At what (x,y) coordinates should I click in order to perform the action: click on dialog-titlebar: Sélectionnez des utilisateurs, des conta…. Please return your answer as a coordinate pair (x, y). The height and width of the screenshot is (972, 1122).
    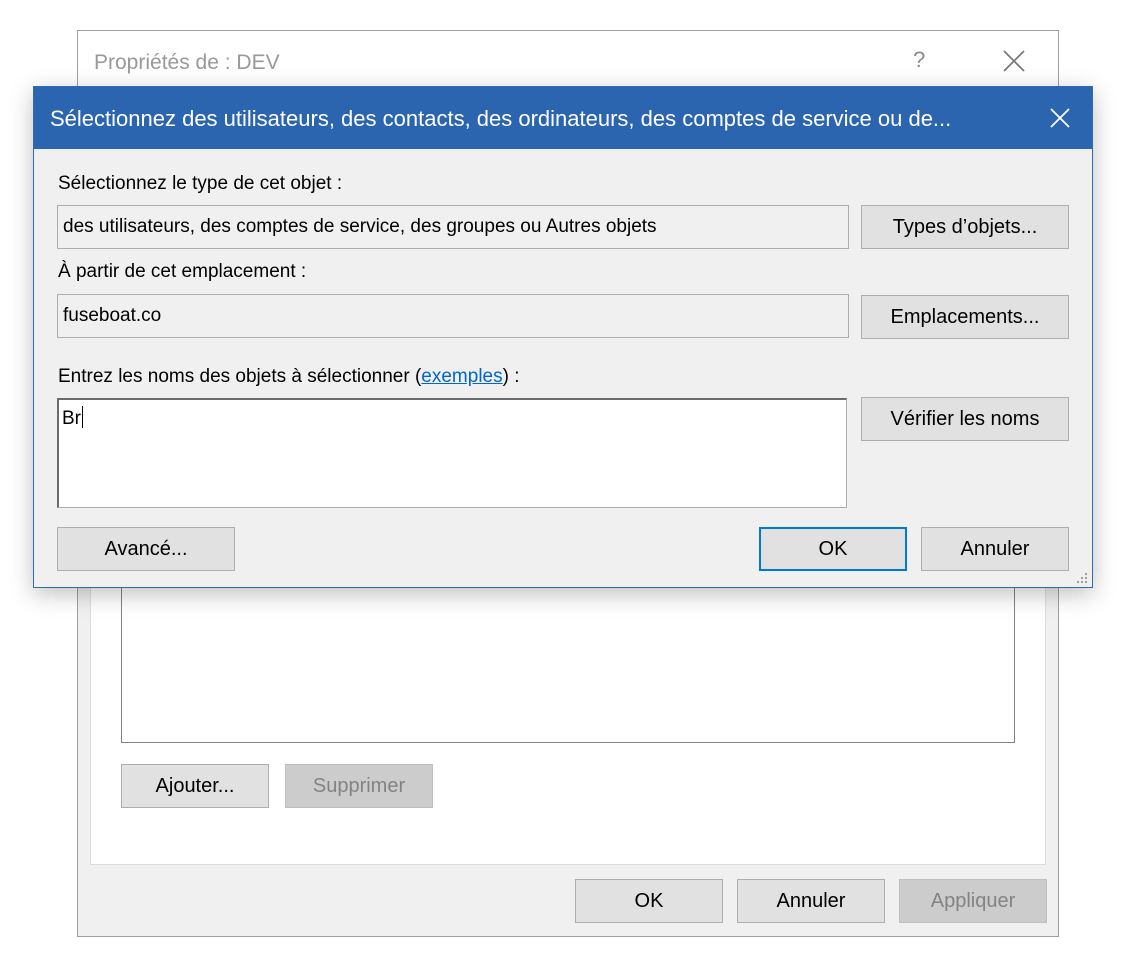
    Looking at the image, I should click on (563, 118).